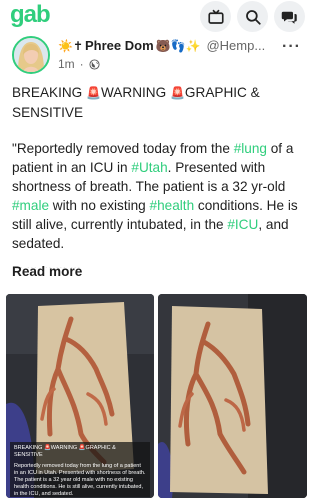 This screenshot has height=500, width=320. I want to click on text-breaking: BREAKING, so click(49, 92).